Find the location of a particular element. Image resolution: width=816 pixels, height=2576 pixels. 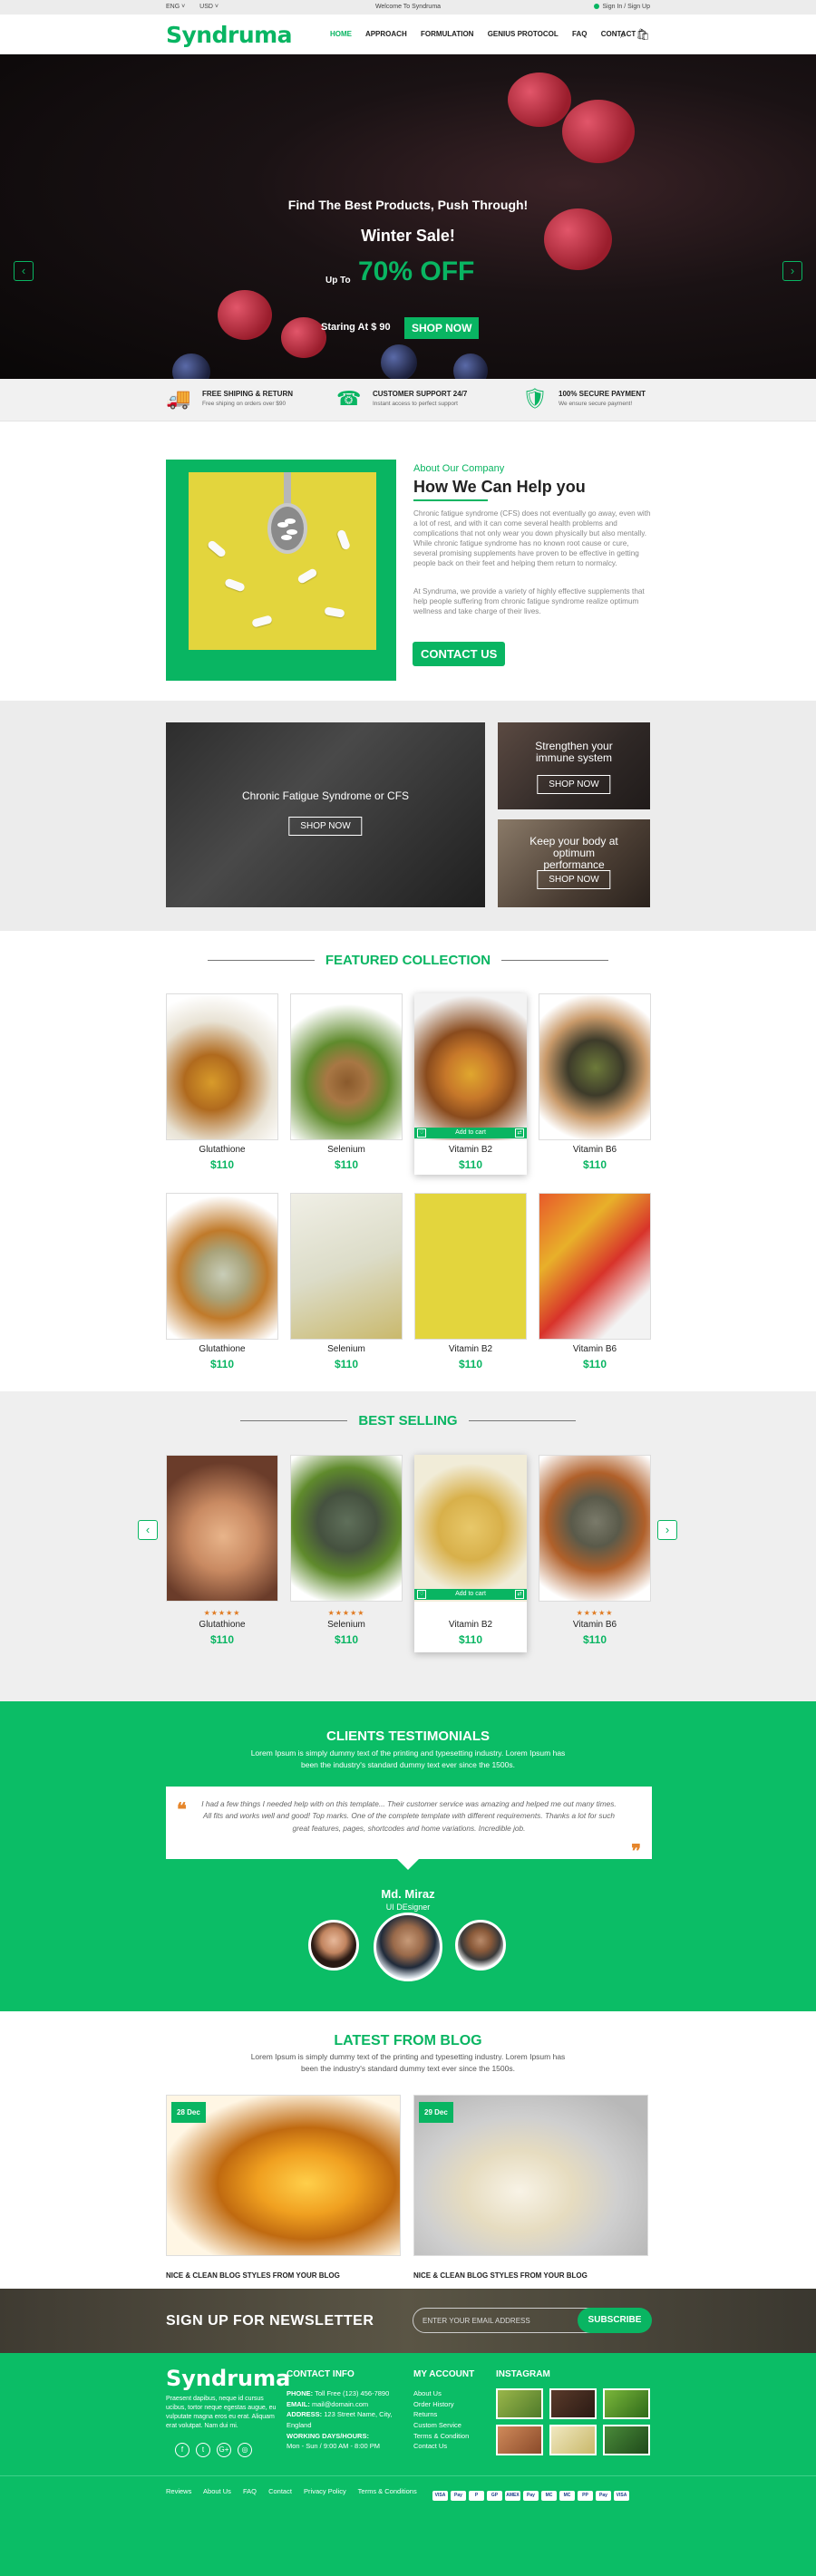

bottom-link-terms: Terms & Conditions is located at coordinates (387, 2491).